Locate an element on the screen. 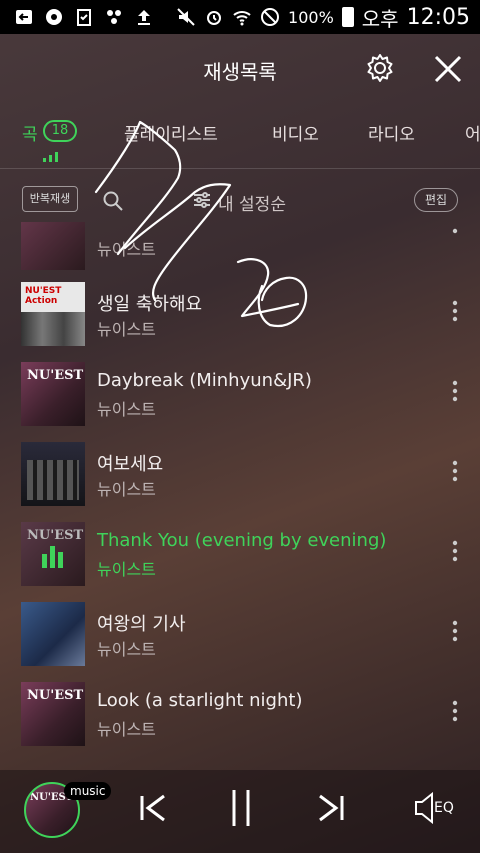 This screenshot has height=853, width=480. previous-track-icon is located at coordinates (153, 808).